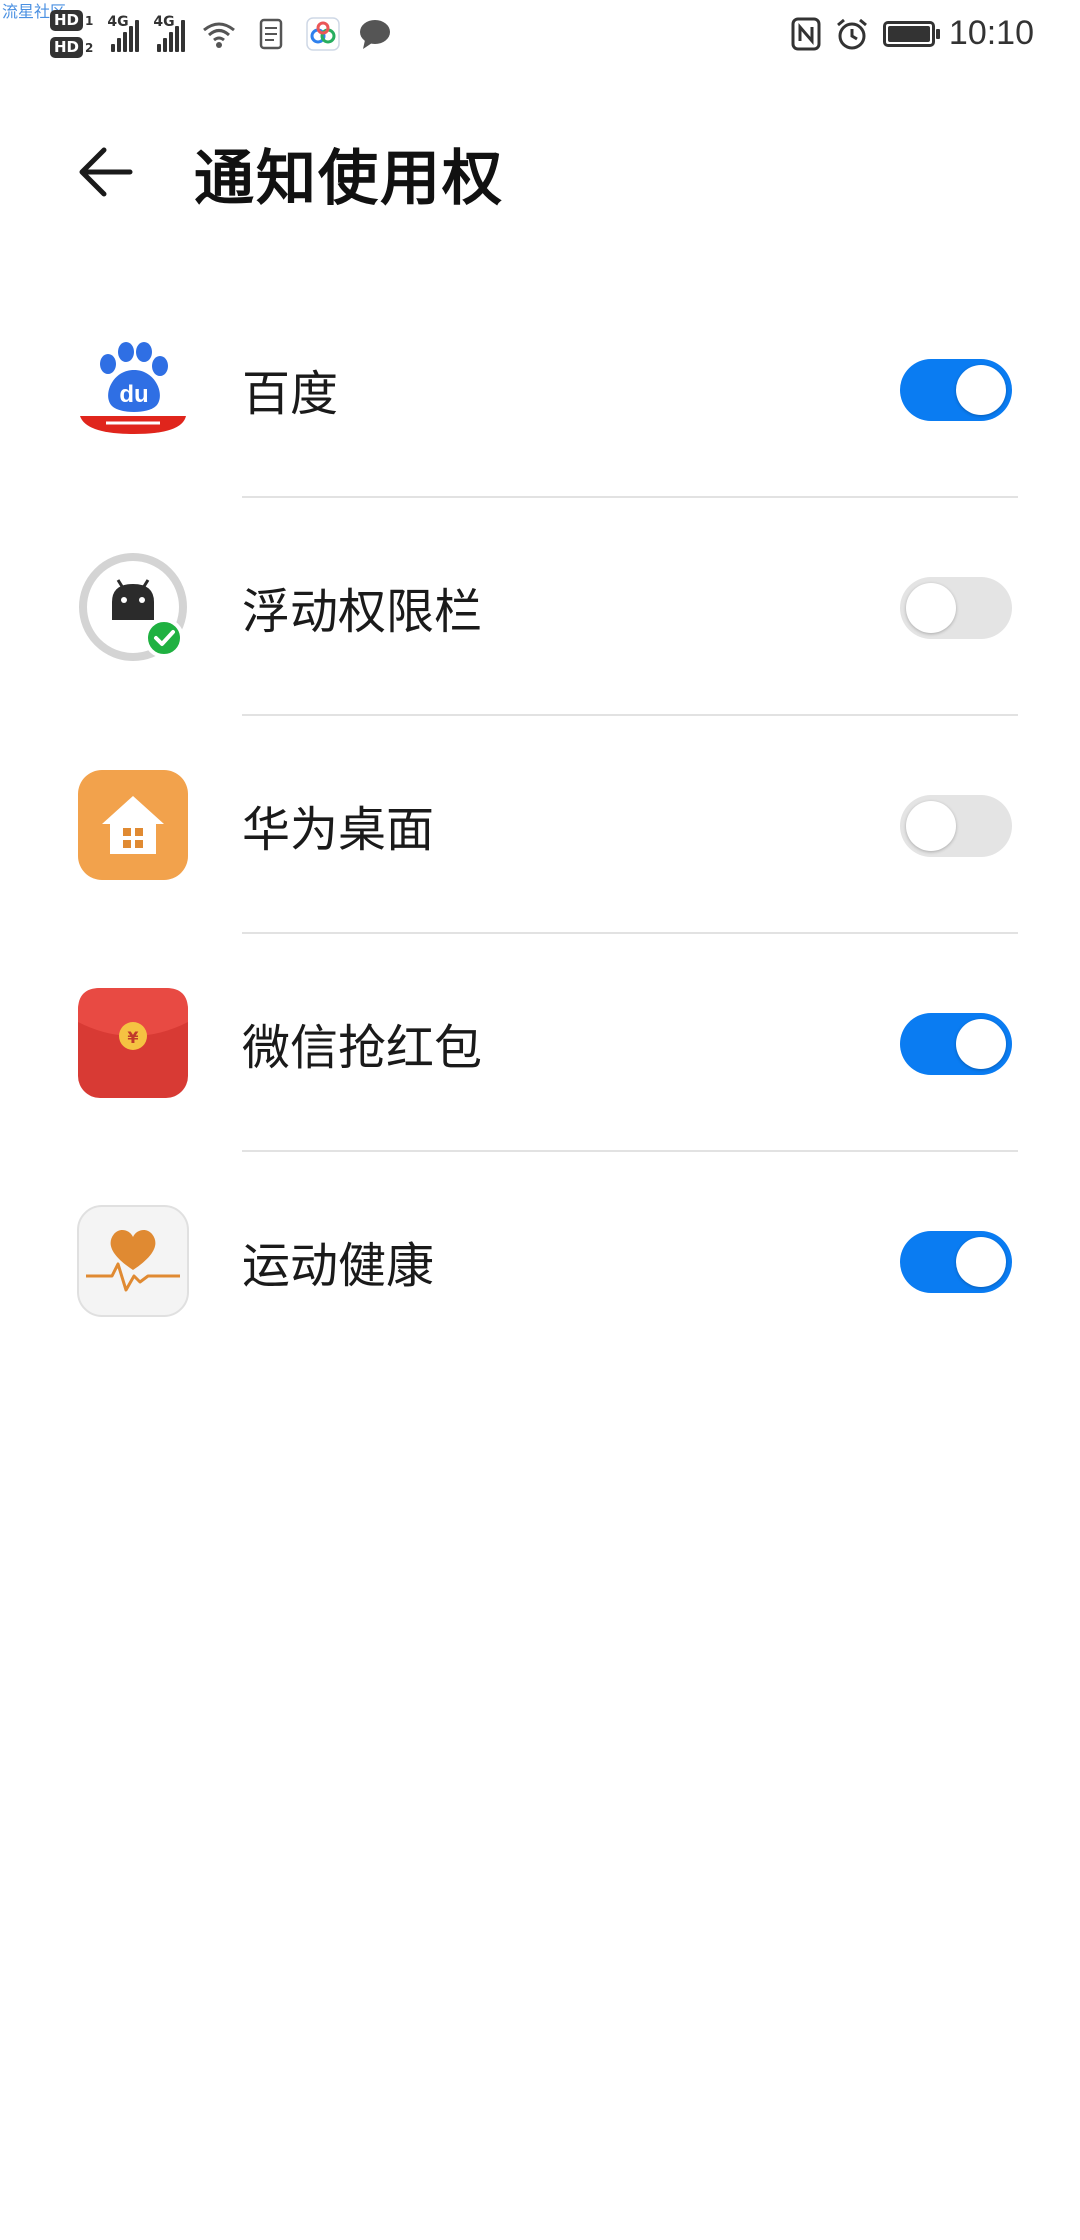  Describe the element at coordinates (338, 830) in the screenshot. I see `app-name: 华为桌面` at that location.